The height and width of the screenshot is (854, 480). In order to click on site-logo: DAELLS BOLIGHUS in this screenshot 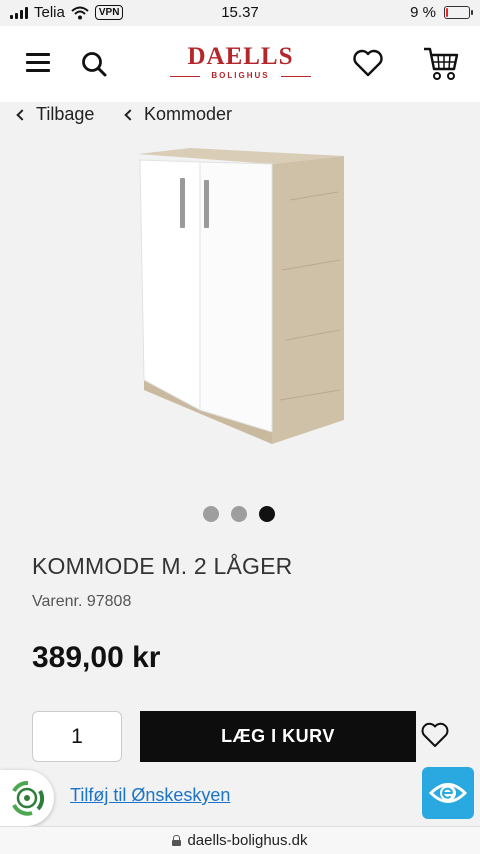, I will do `click(240, 66)`.